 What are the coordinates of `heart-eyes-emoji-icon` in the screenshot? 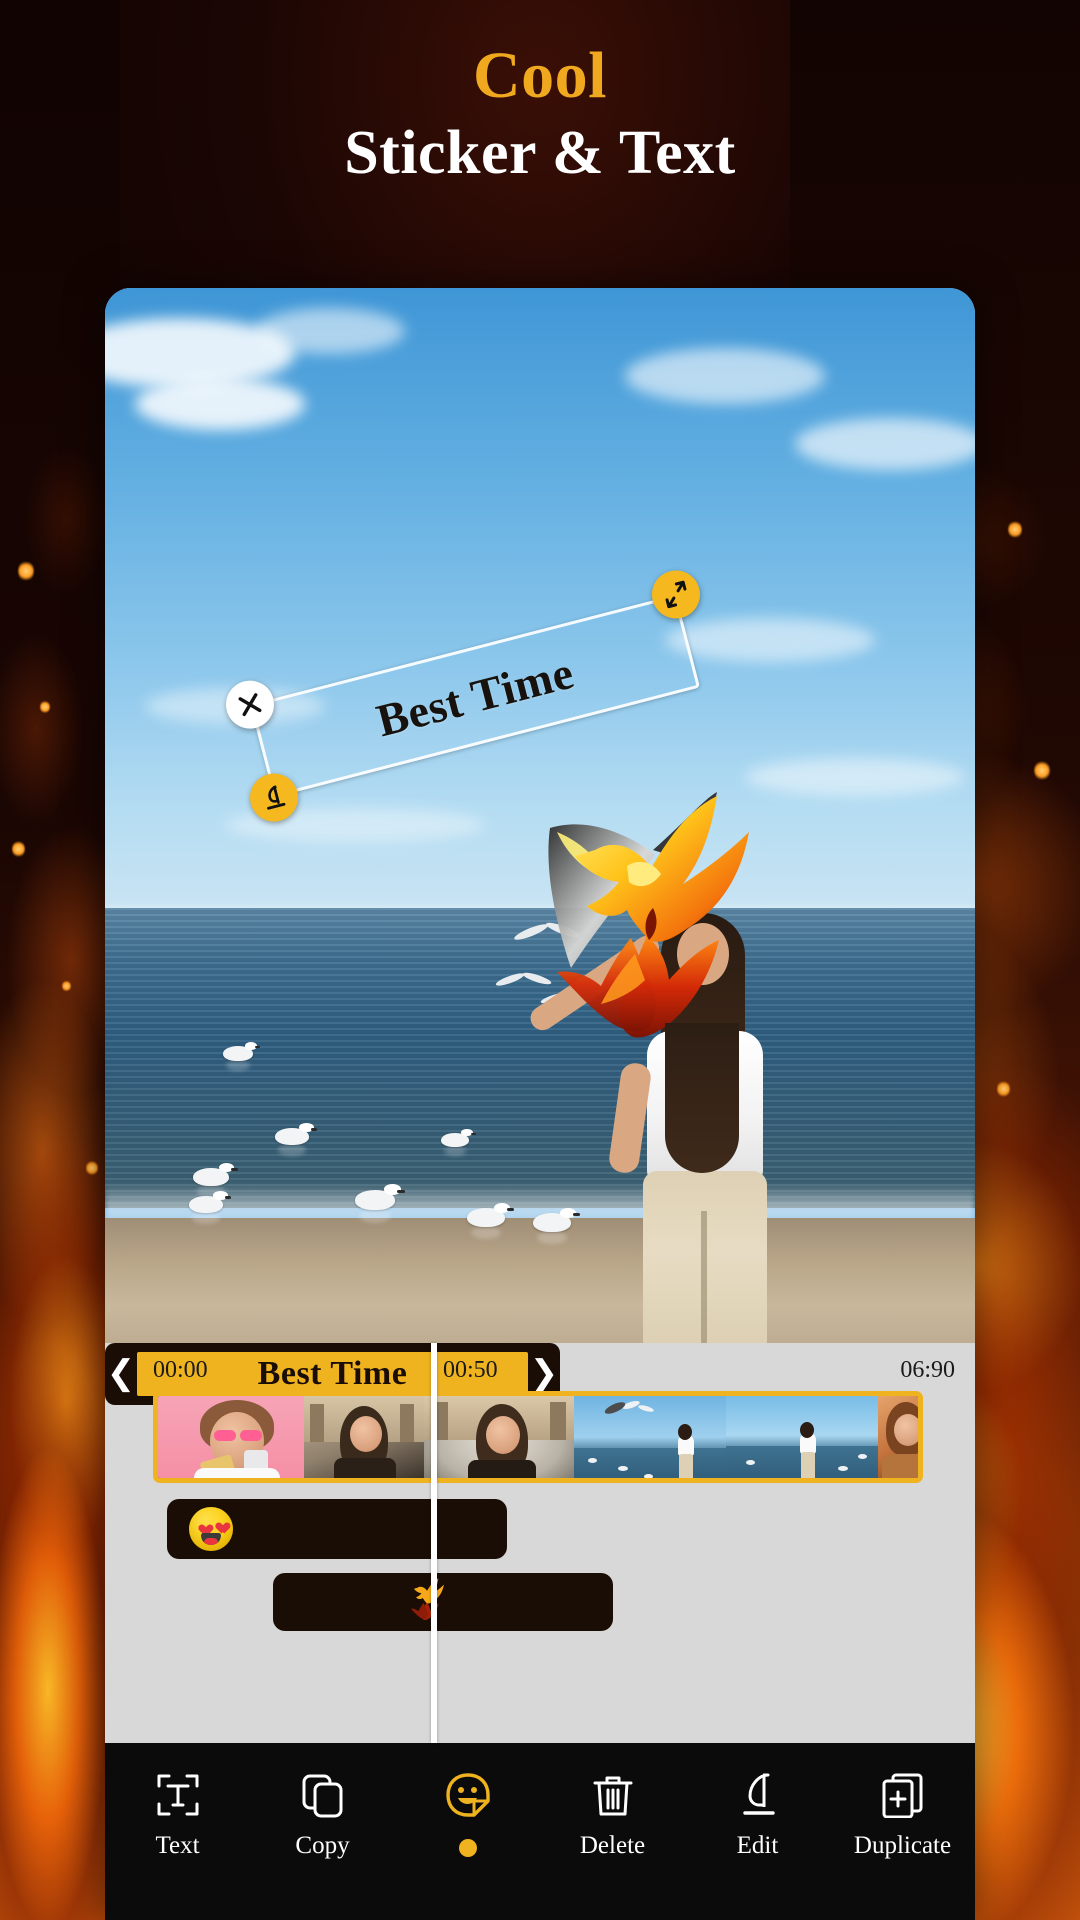 It's located at (211, 1529).